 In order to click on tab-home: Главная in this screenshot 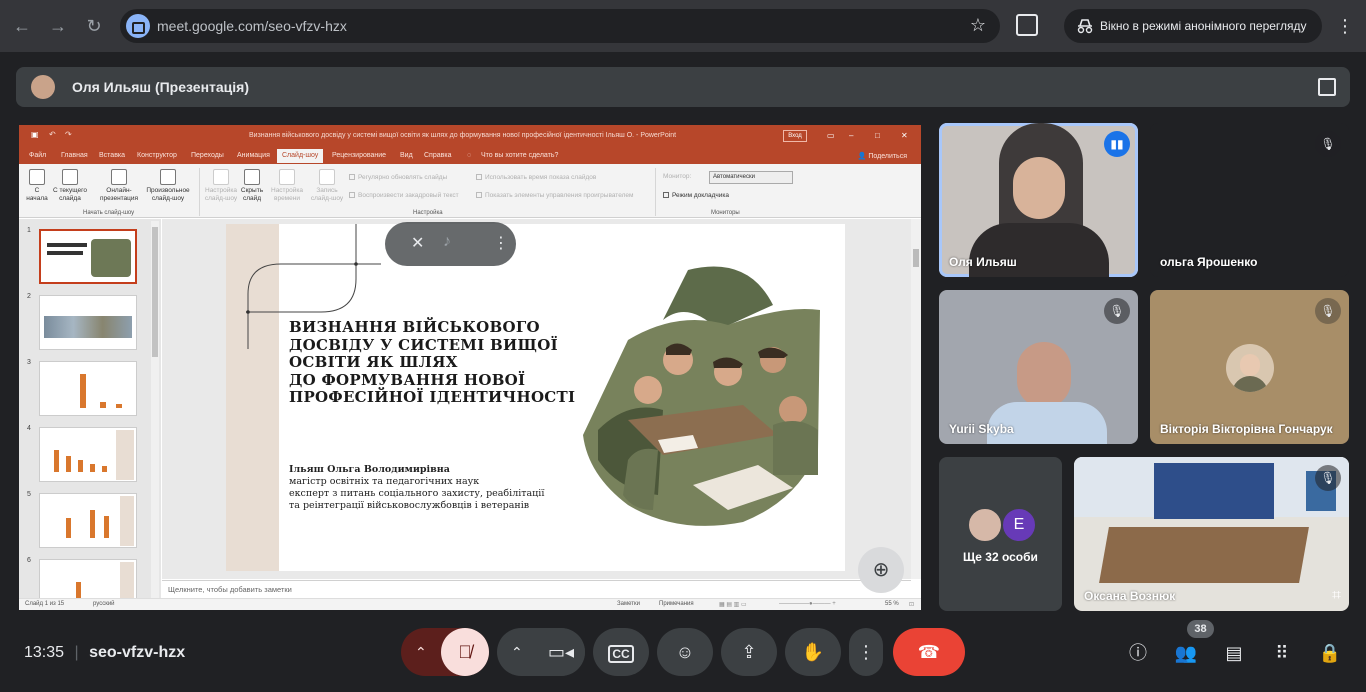, I will do `click(74, 155)`.